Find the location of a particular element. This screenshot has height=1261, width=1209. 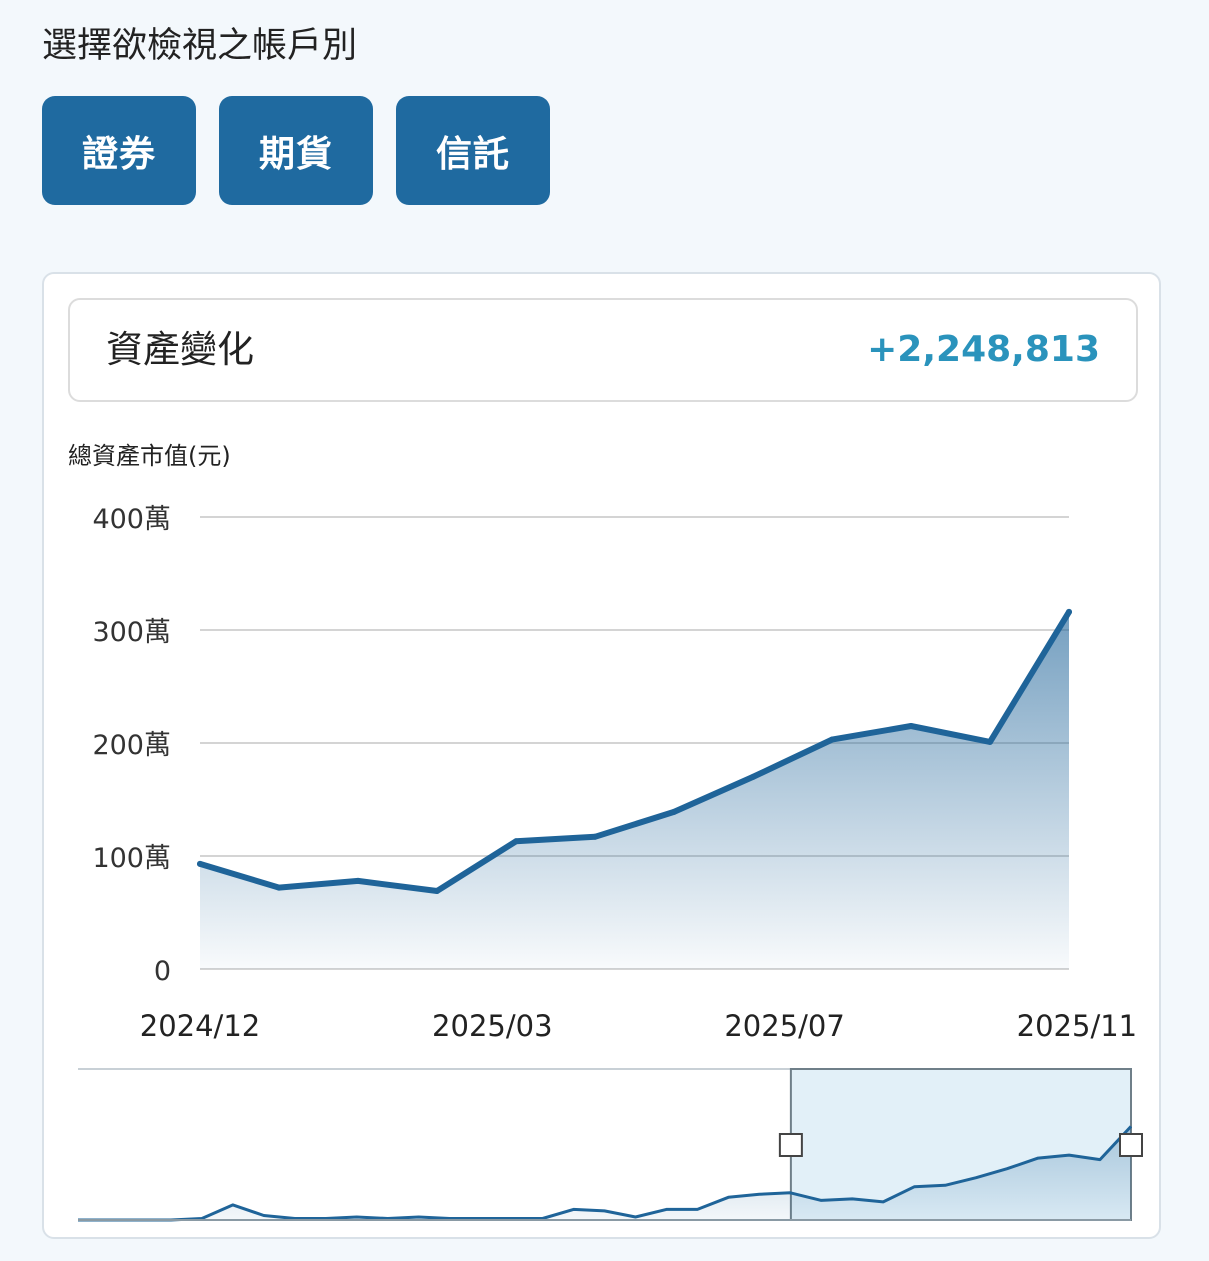

overview-slider is located at coordinates (610, 1145).